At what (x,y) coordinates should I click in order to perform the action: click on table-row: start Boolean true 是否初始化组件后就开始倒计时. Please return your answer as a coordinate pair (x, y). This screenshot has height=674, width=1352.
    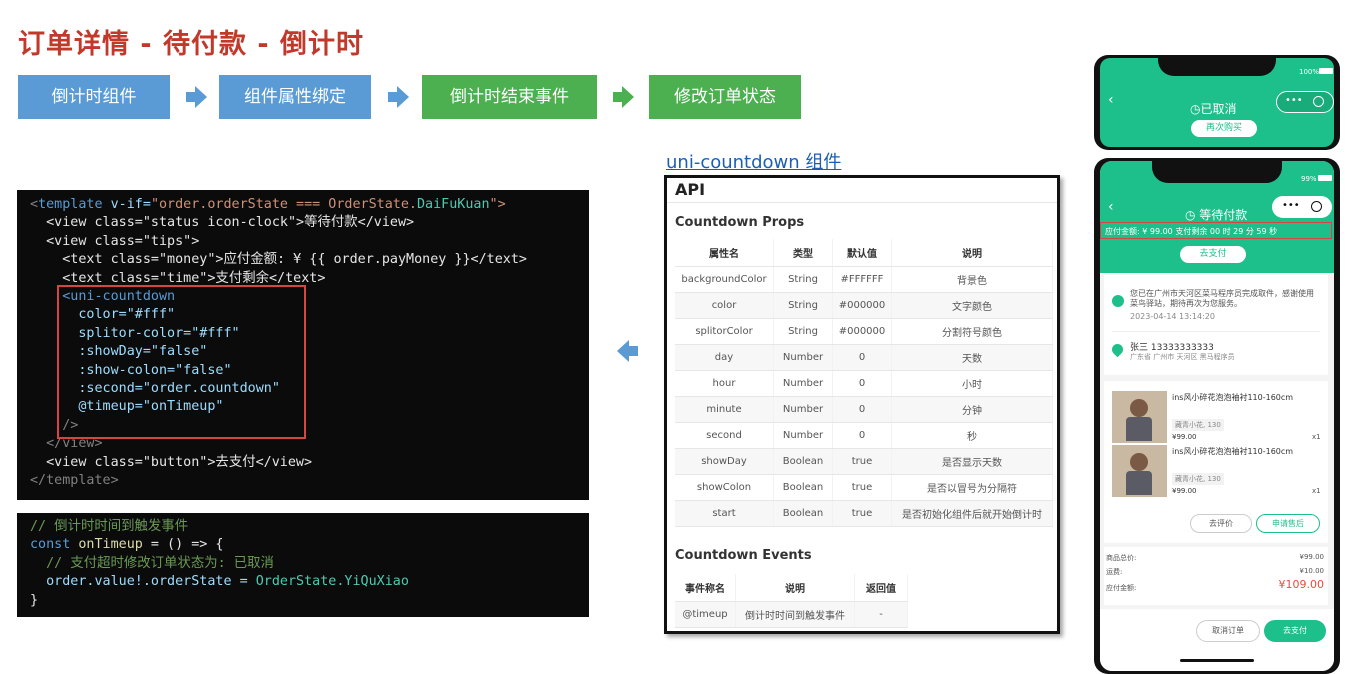
    Looking at the image, I should click on (864, 513).